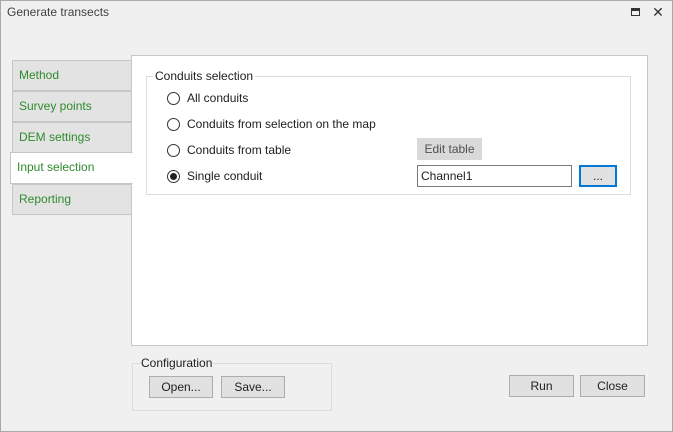  I want to click on close-icon: ✕, so click(658, 12).